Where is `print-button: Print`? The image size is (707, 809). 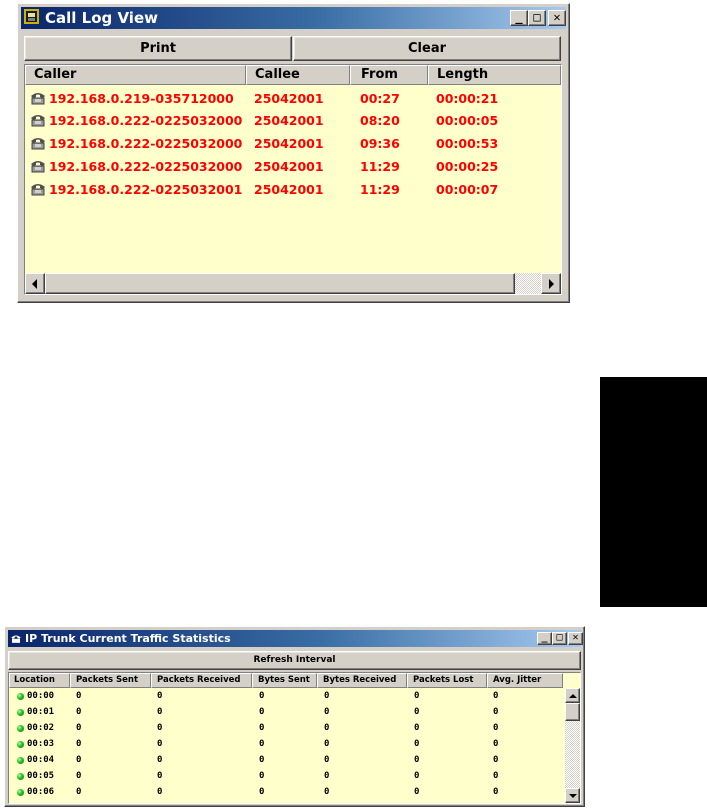
print-button: Print is located at coordinates (158, 48).